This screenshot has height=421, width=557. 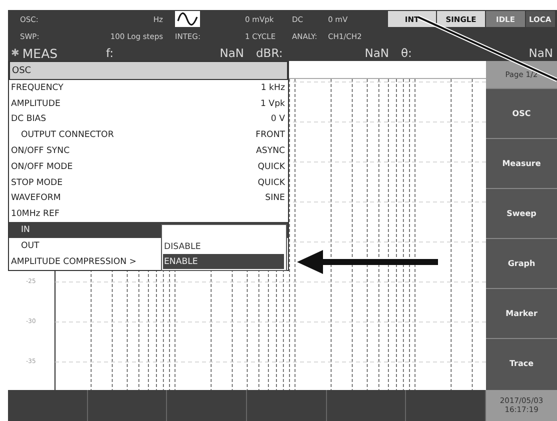 I want to click on menu-item-value: 1 Vpk, so click(x=272, y=103).